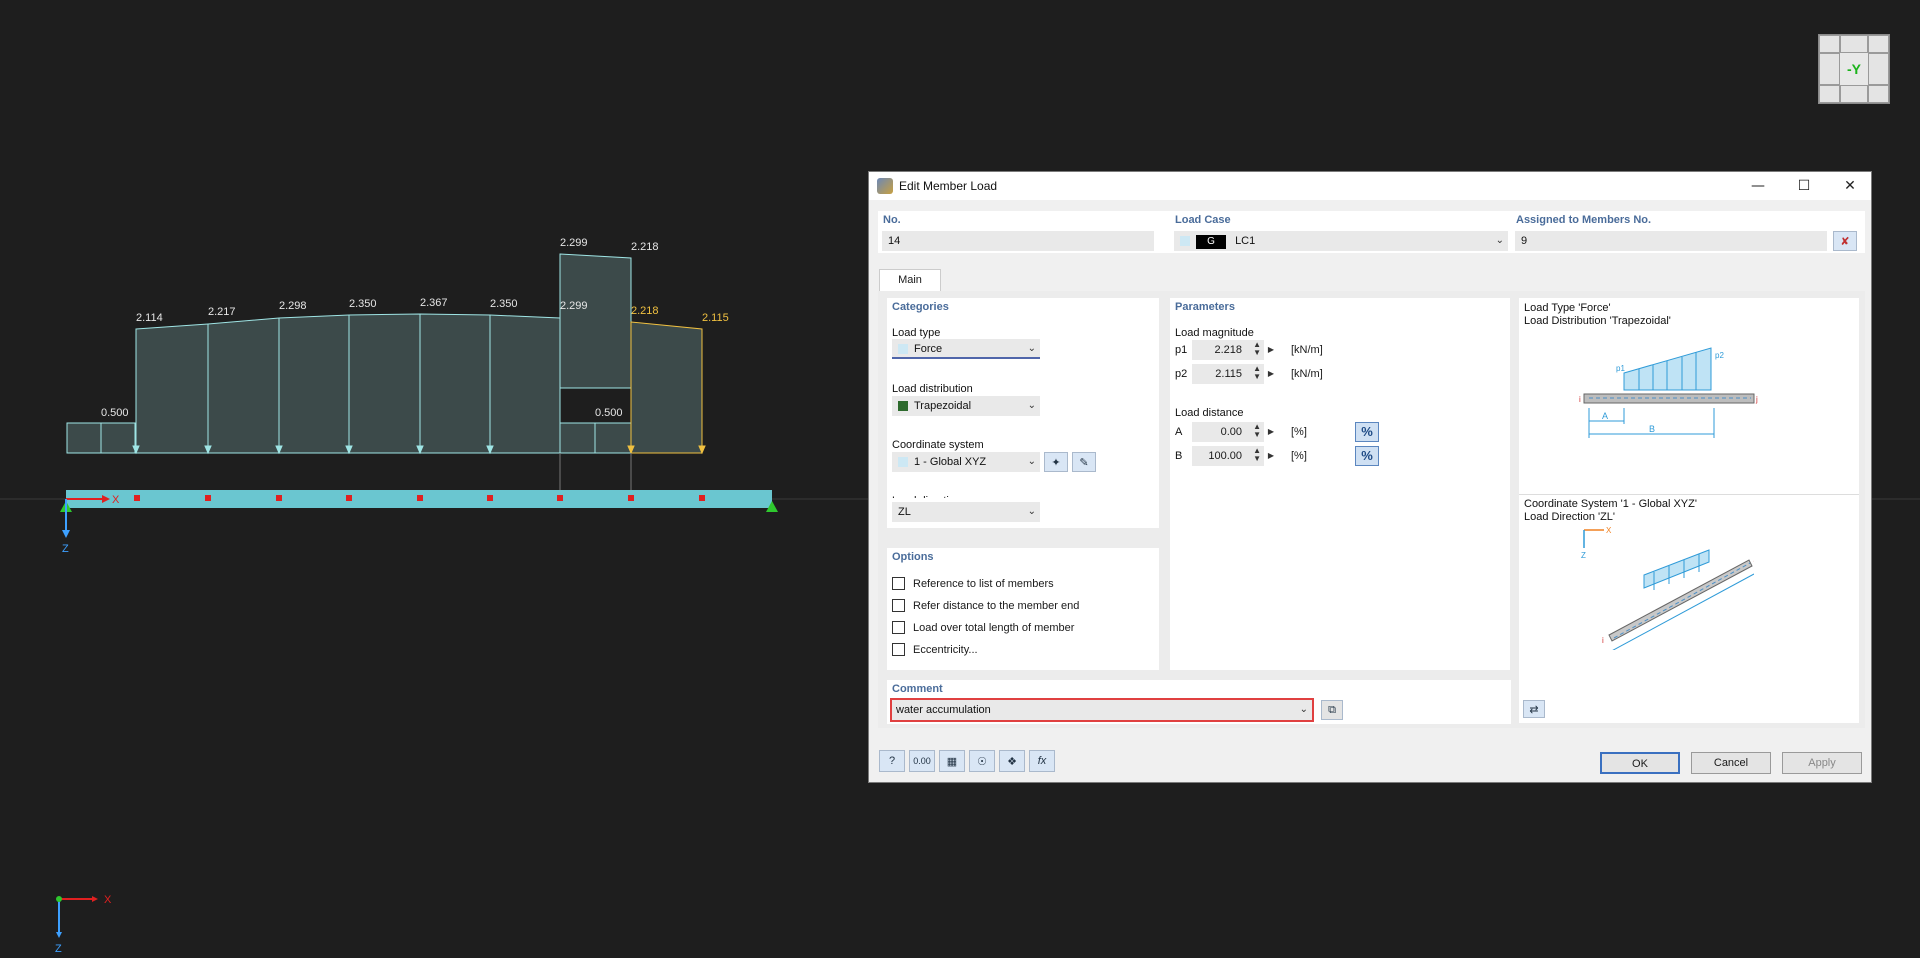  I want to click on load-label: 2.114, so click(149, 318).